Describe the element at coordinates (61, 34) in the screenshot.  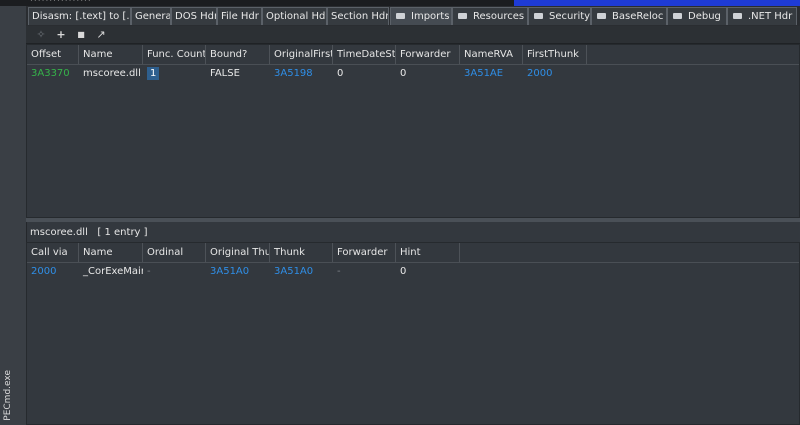
I see `add-icon: +` at that location.